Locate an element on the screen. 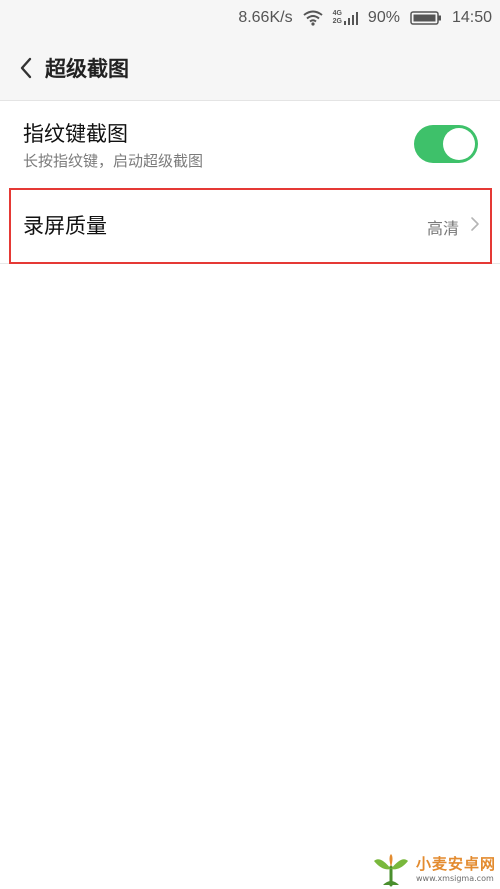  fingerprint-screenshot-row: 指纹键截图 长按指纹键，启动超级截图 is located at coordinates (250, 144).